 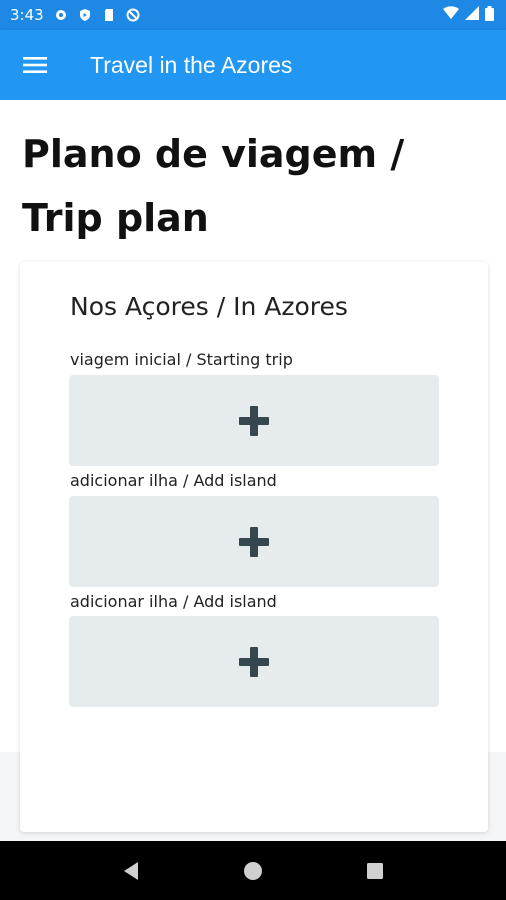 What do you see at coordinates (27, 15) in the screenshot?
I see `status-time: 3:43` at bounding box center [27, 15].